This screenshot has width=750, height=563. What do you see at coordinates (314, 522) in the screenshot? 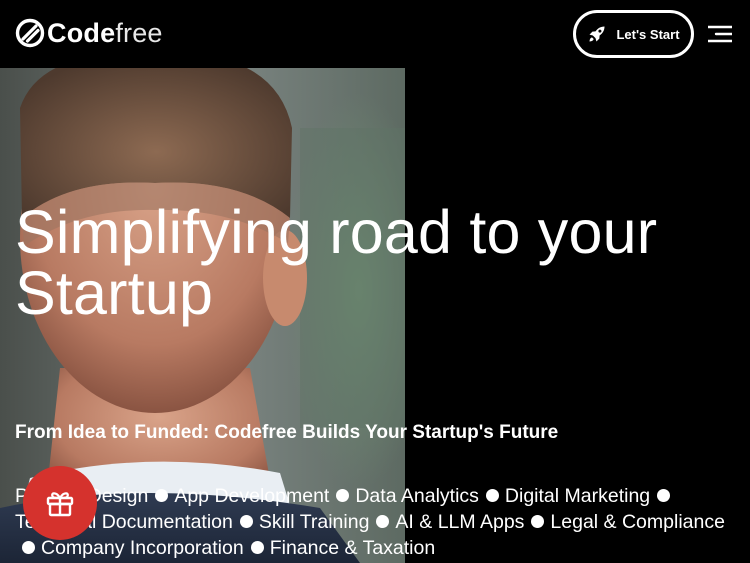
I see `service-item: Skill Training` at bounding box center [314, 522].